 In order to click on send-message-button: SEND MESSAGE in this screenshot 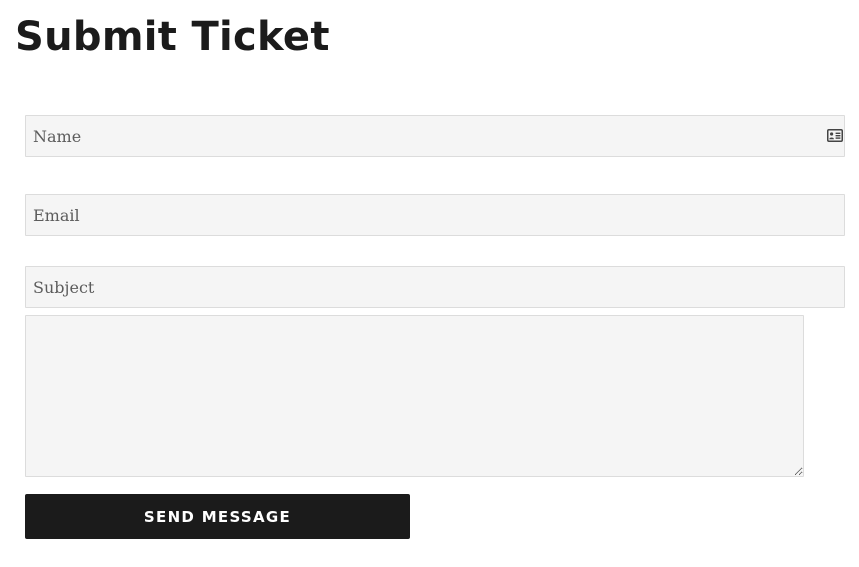, I will do `click(217, 516)`.